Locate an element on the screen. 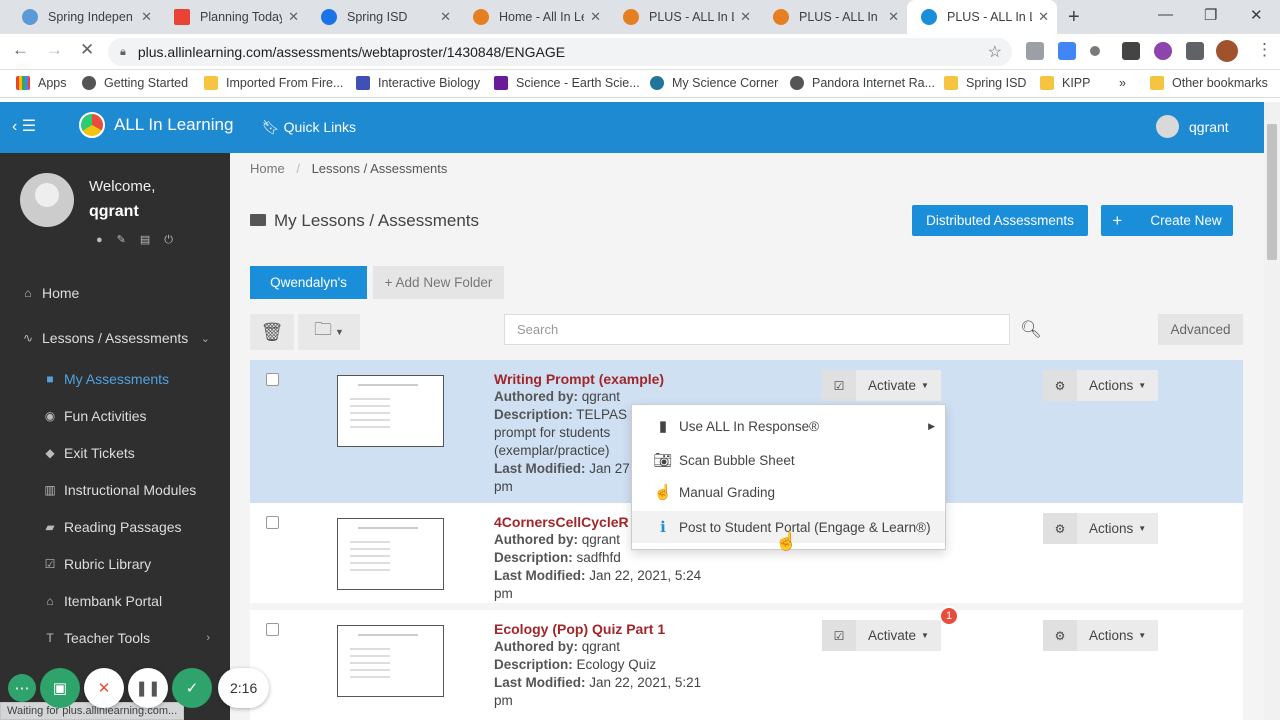 This screenshot has height=720, width=1280. advanced-search-button: Advanced is located at coordinates (1200, 329).